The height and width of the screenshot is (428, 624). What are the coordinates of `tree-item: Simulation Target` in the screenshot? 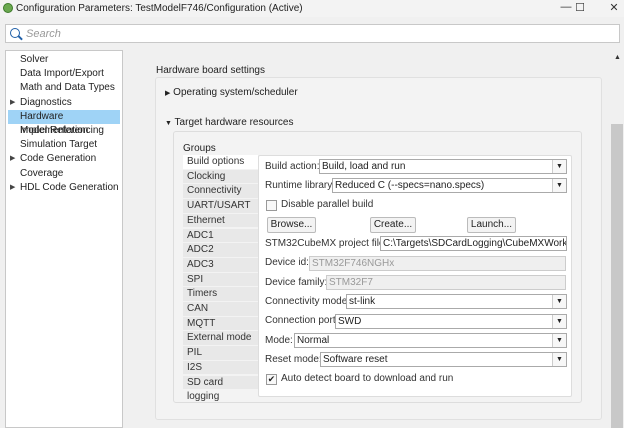 It's located at (64, 145).